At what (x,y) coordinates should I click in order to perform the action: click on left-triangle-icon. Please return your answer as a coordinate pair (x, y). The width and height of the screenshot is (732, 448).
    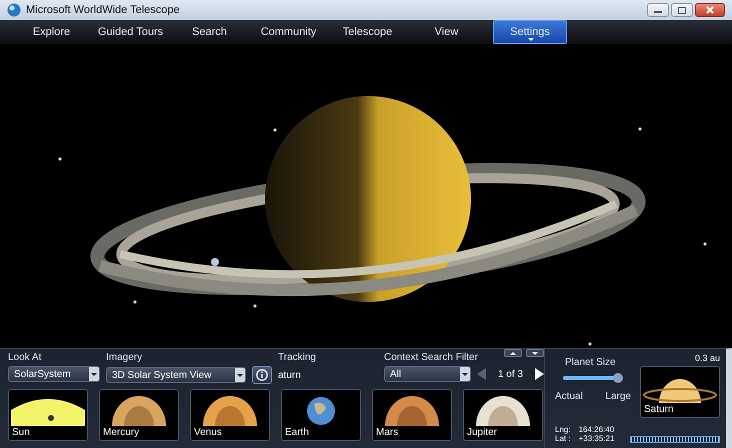
    Looking at the image, I should click on (481, 374).